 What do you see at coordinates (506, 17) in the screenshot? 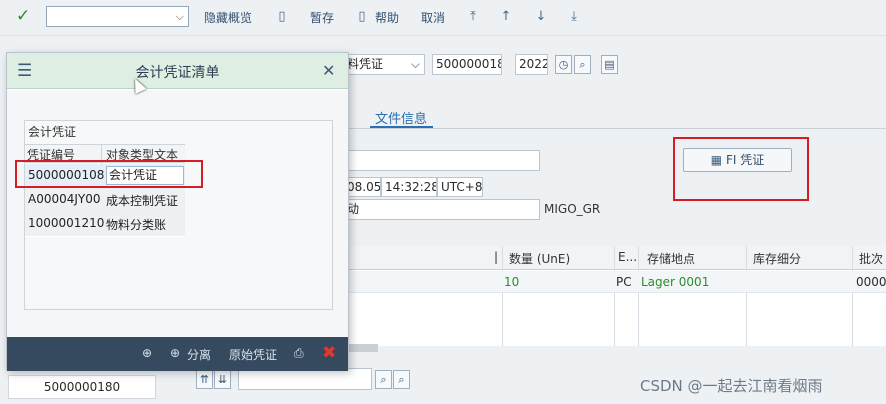
I see `previous-page-icon: ↑` at bounding box center [506, 17].